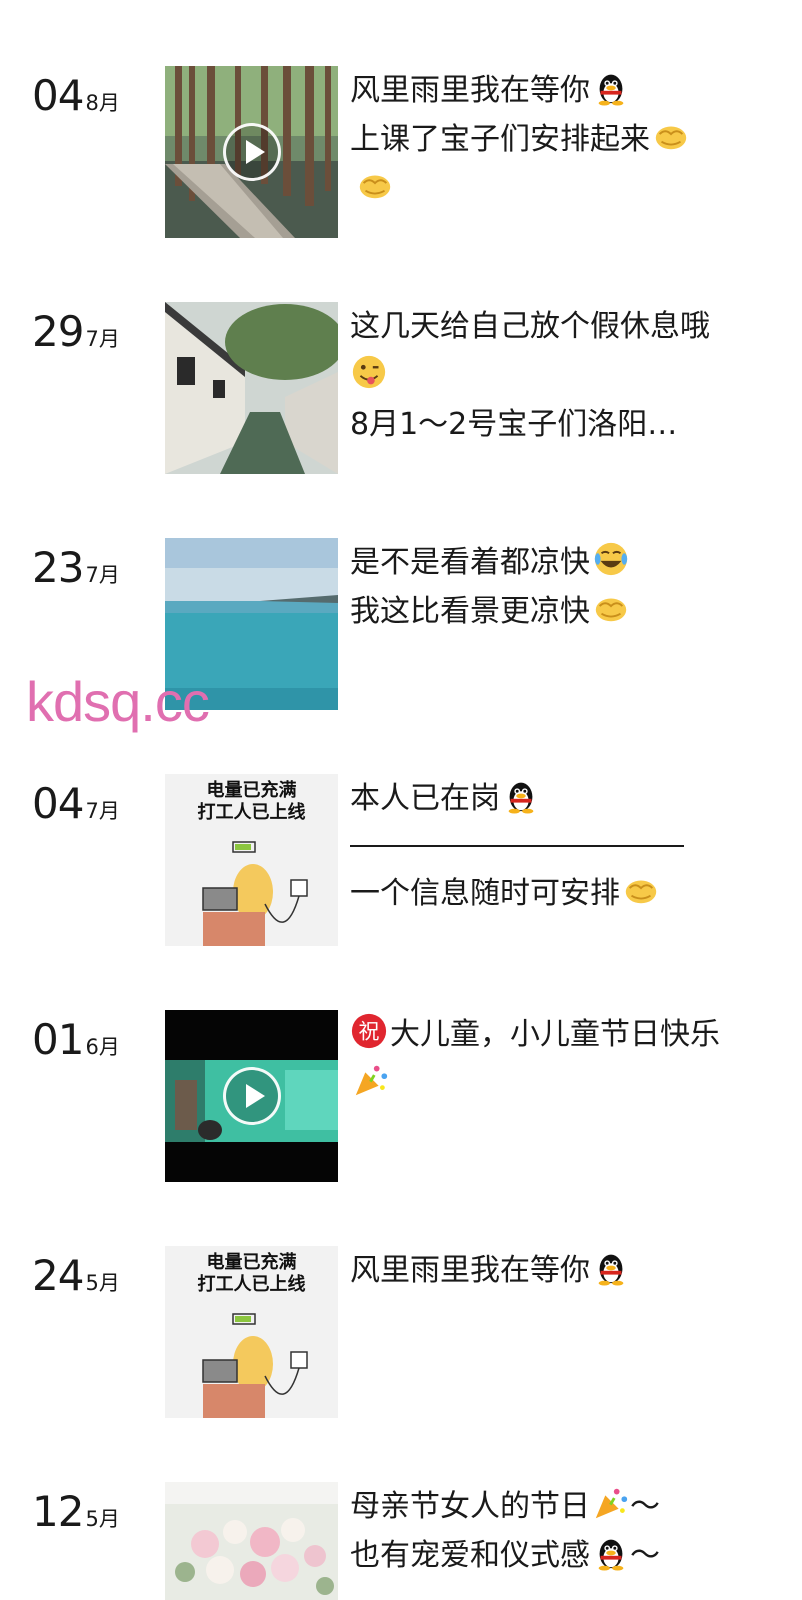  What do you see at coordinates (58, 567) in the screenshot?
I see `post-day: 23` at bounding box center [58, 567].